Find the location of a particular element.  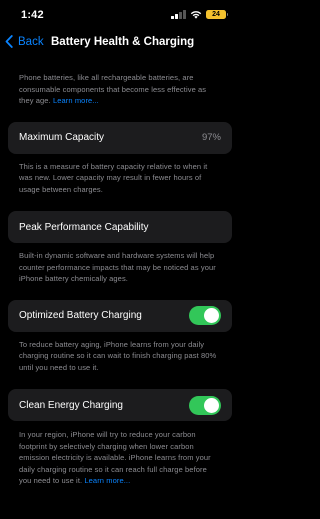

clean-energy-label: Clean Energy Charging is located at coordinates (71, 405).